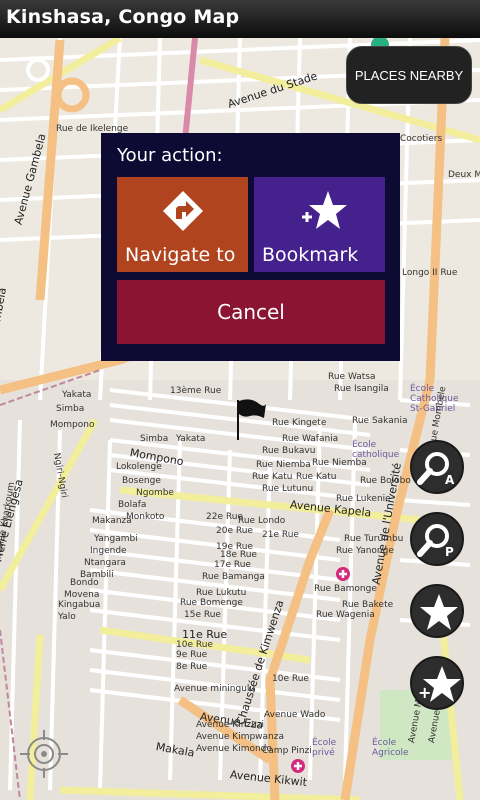 The image size is (480, 800). Describe the element at coordinates (240, 737) in the screenshot. I see `map-label: Avenue Kimpwanza` at that location.